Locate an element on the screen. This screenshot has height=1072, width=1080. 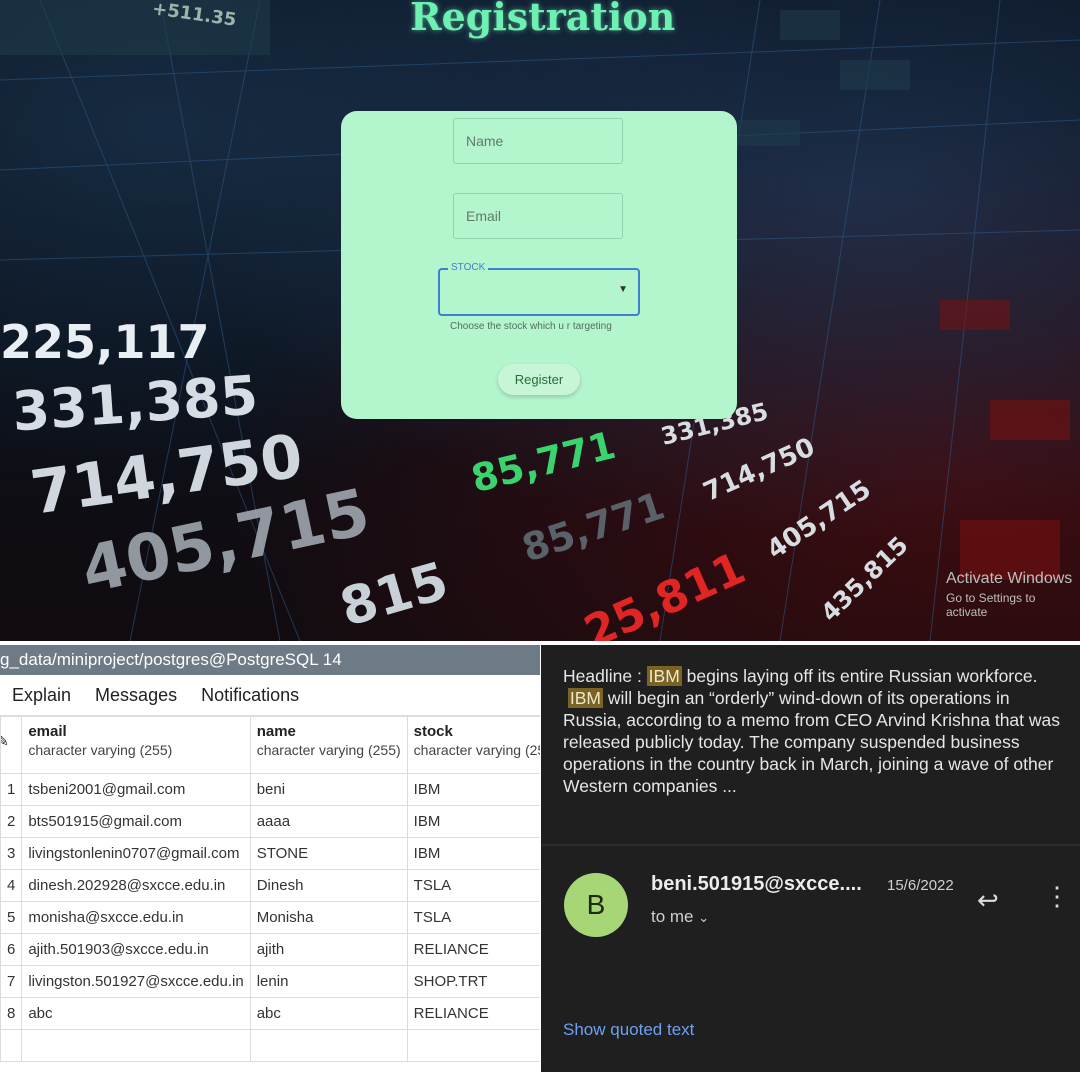
tab-notifications: Notifications is located at coordinates (250, 695).